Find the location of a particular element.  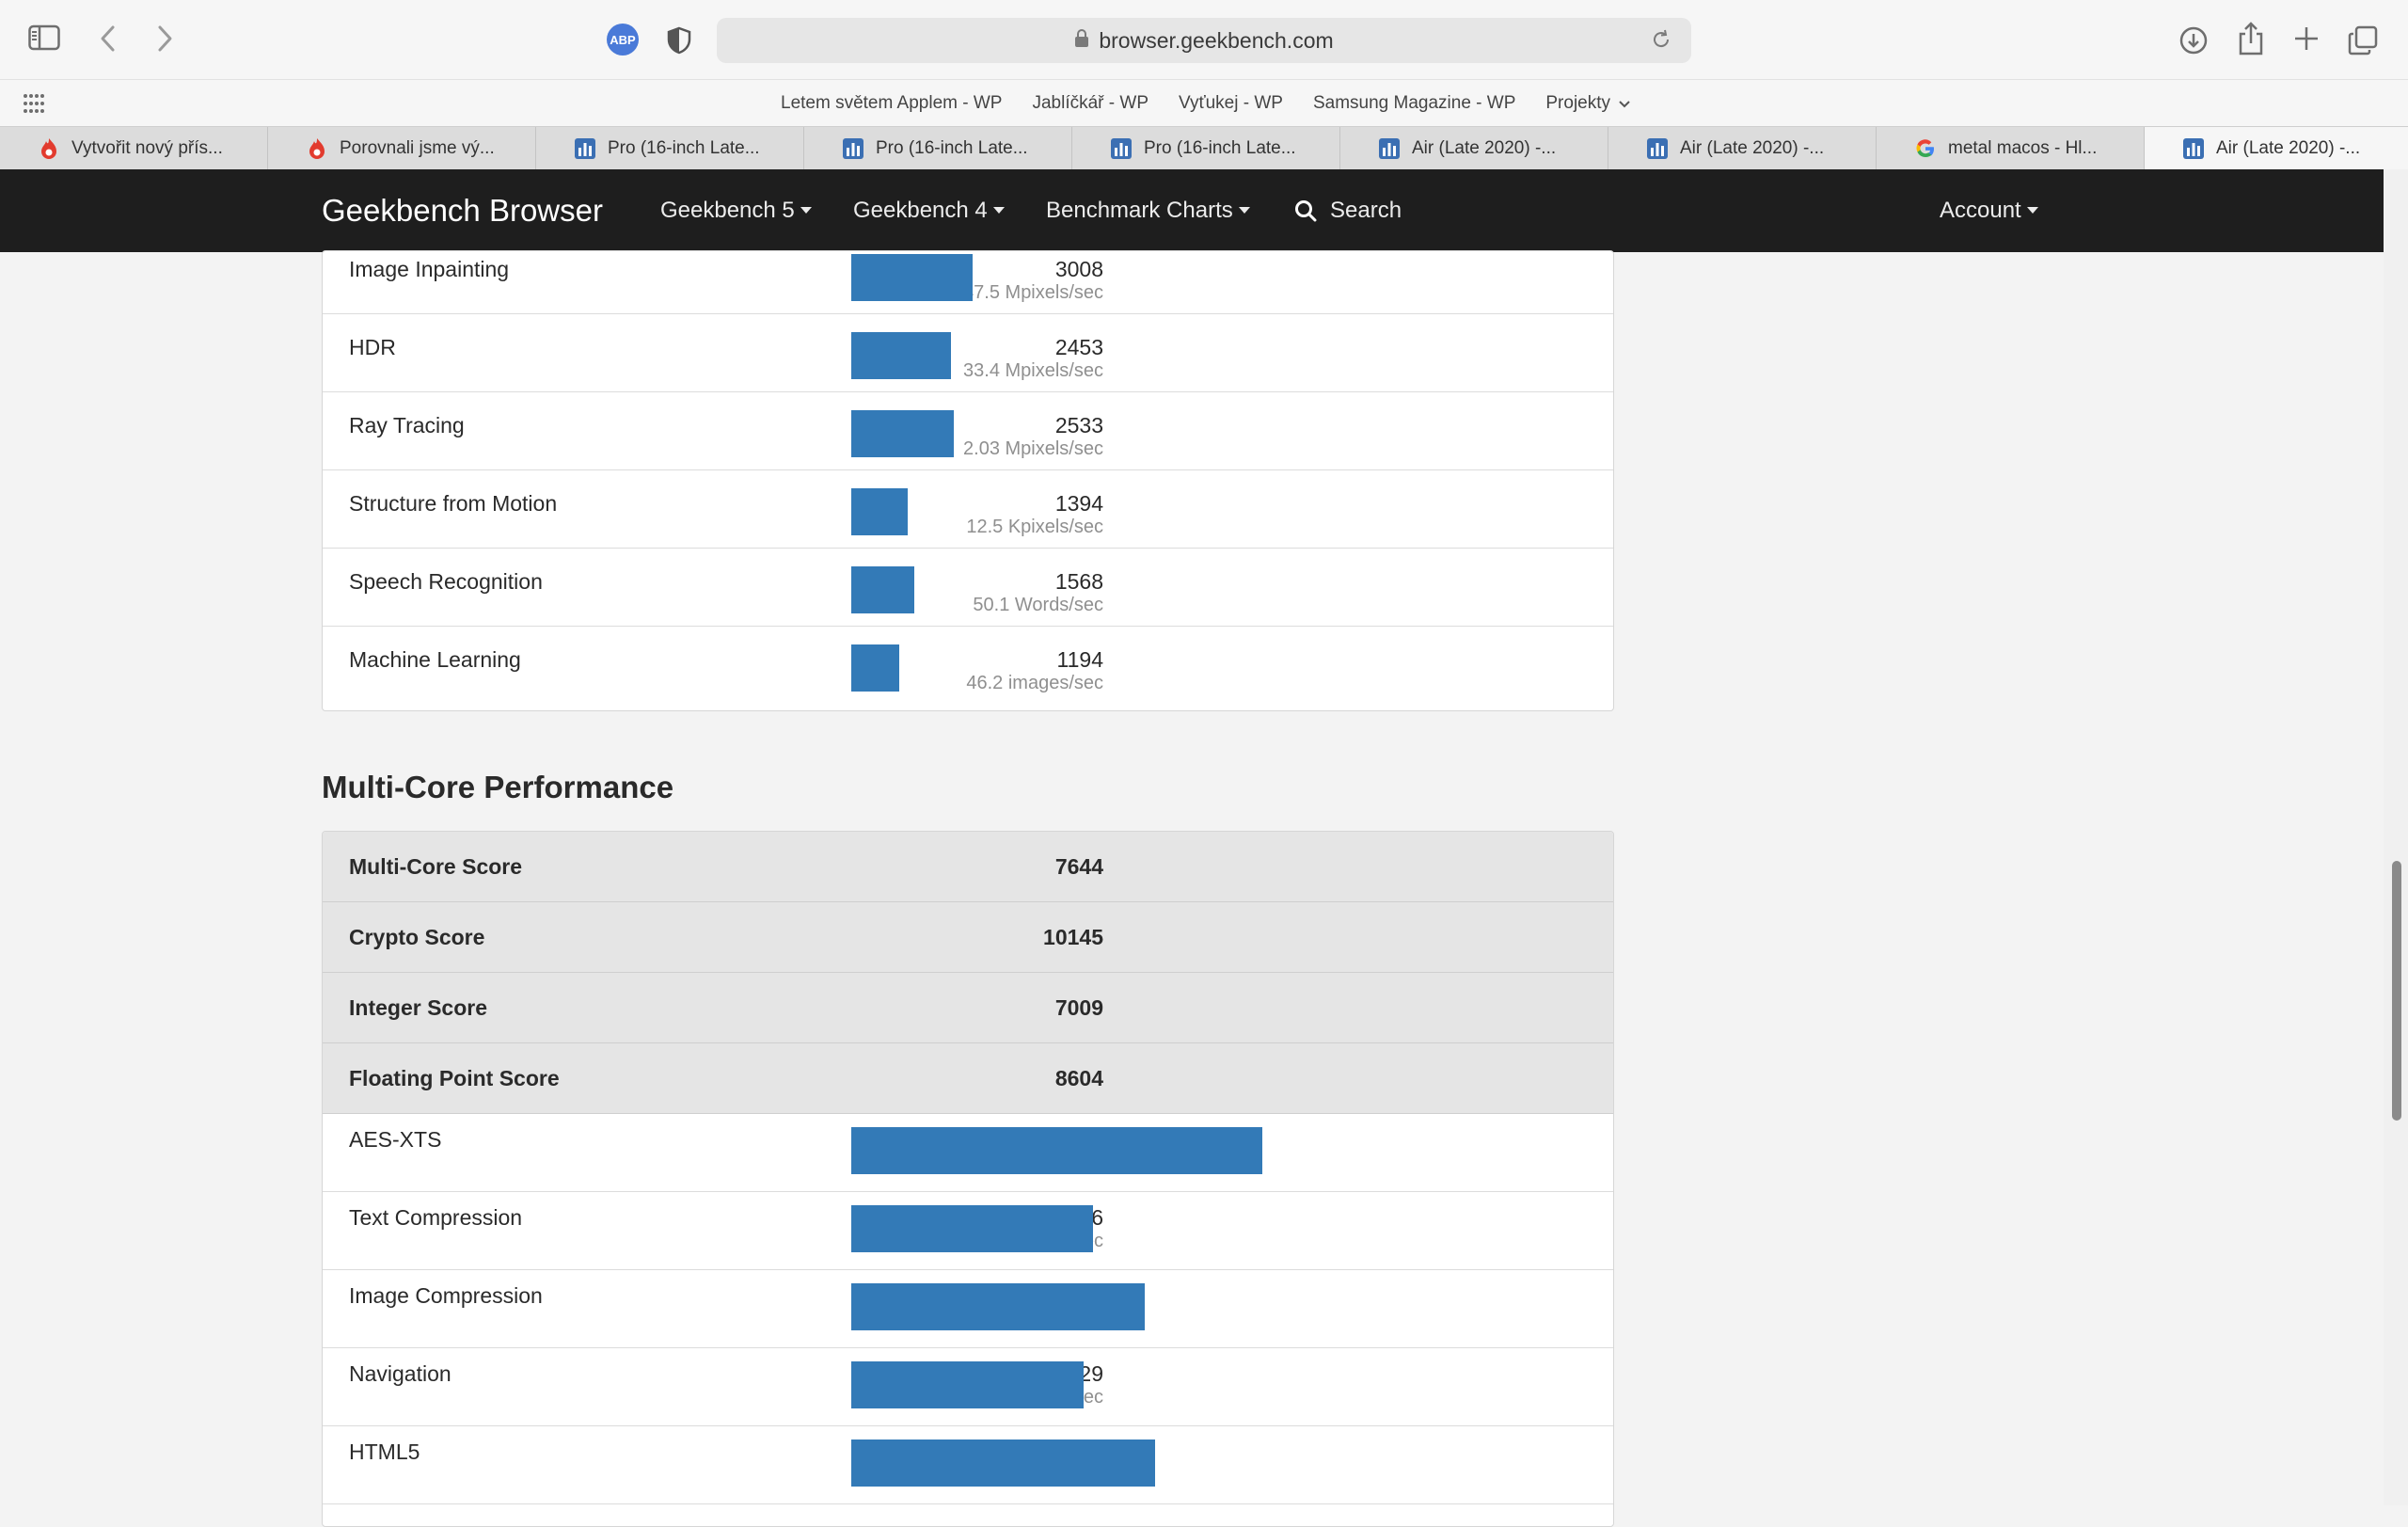

favorite-link: Samsung Magazine - WP is located at coordinates (1414, 103).